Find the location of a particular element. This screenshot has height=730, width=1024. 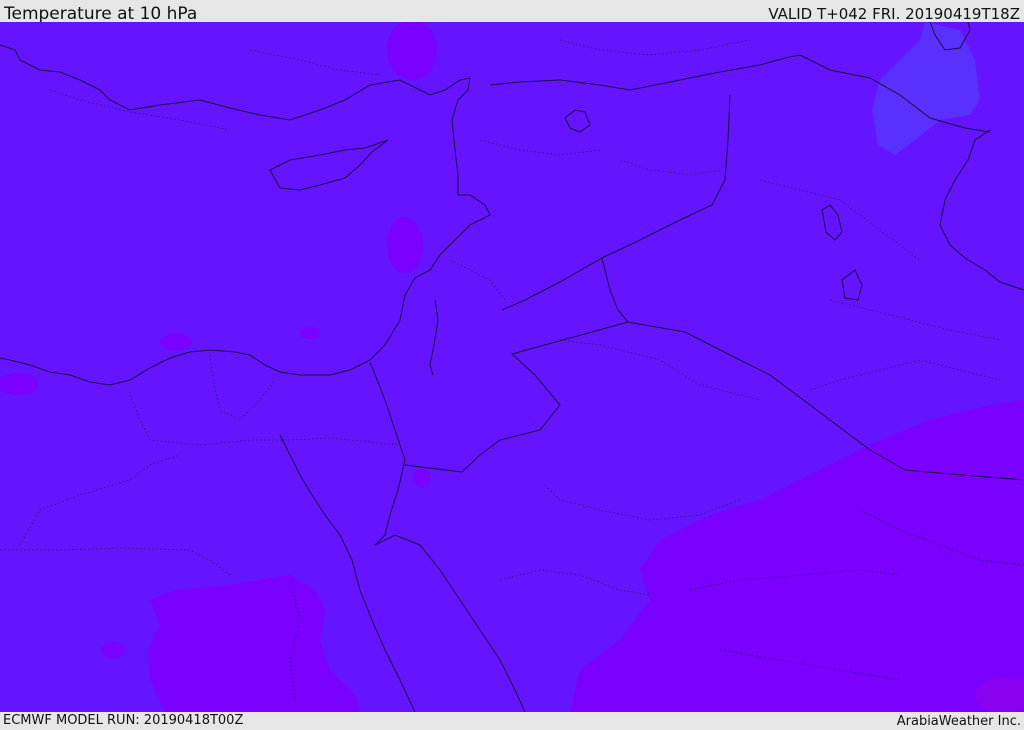

warm-spot-coast is located at coordinates (405, 245).